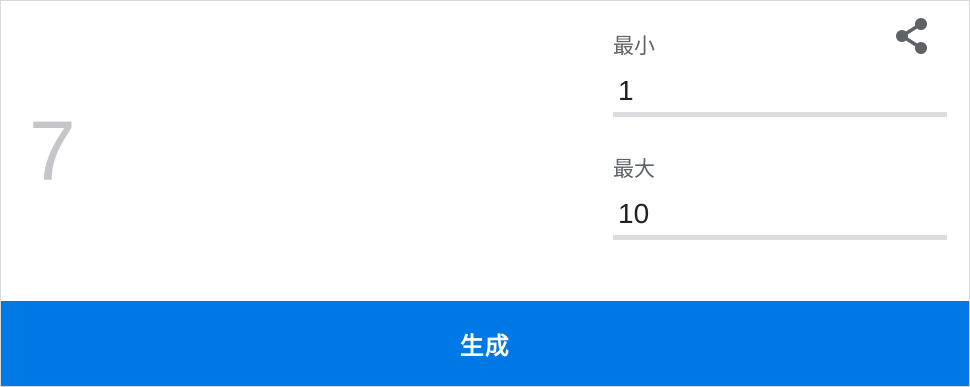 The height and width of the screenshot is (387, 970). What do you see at coordinates (634, 169) in the screenshot?
I see `max-label: 最大` at bounding box center [634, 169].